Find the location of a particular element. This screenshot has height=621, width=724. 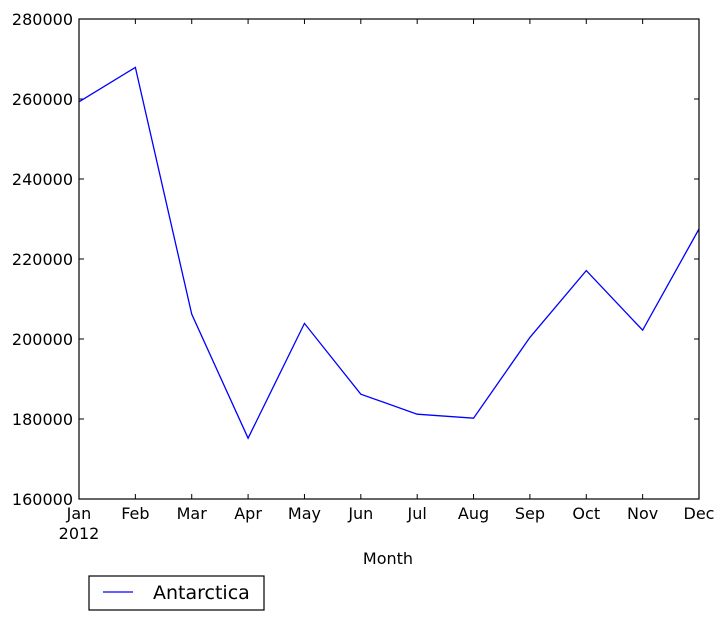

x-tick-label: Oct is located at coordinates (586, 513).